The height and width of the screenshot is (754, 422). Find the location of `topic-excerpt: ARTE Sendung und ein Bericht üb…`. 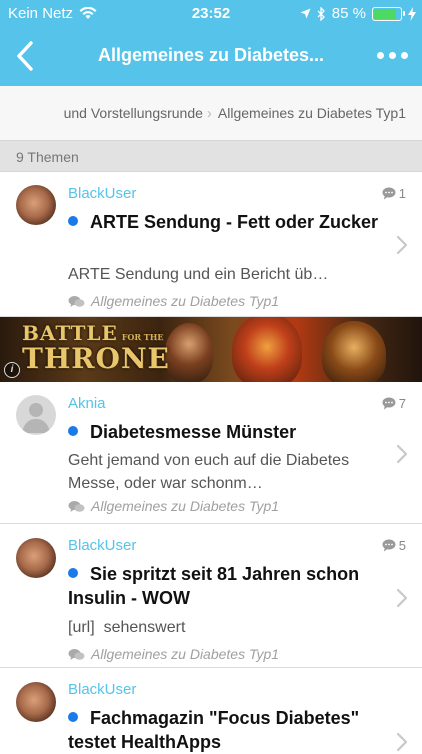

topic-excerpt: ARTE Sendung und ein Bericht üb… is located at coordinates (198, 274).